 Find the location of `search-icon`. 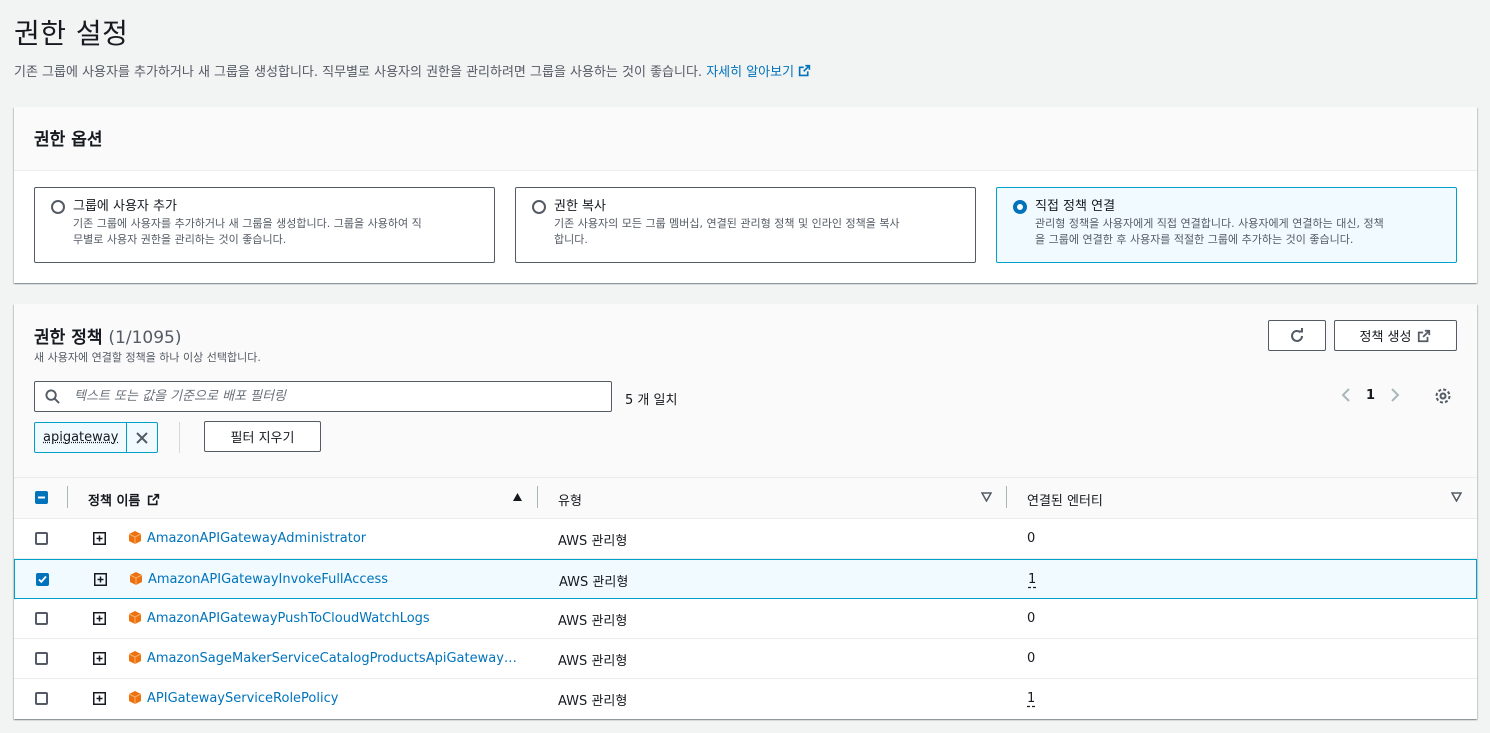

search-icon is located at coordinates (52, 396).